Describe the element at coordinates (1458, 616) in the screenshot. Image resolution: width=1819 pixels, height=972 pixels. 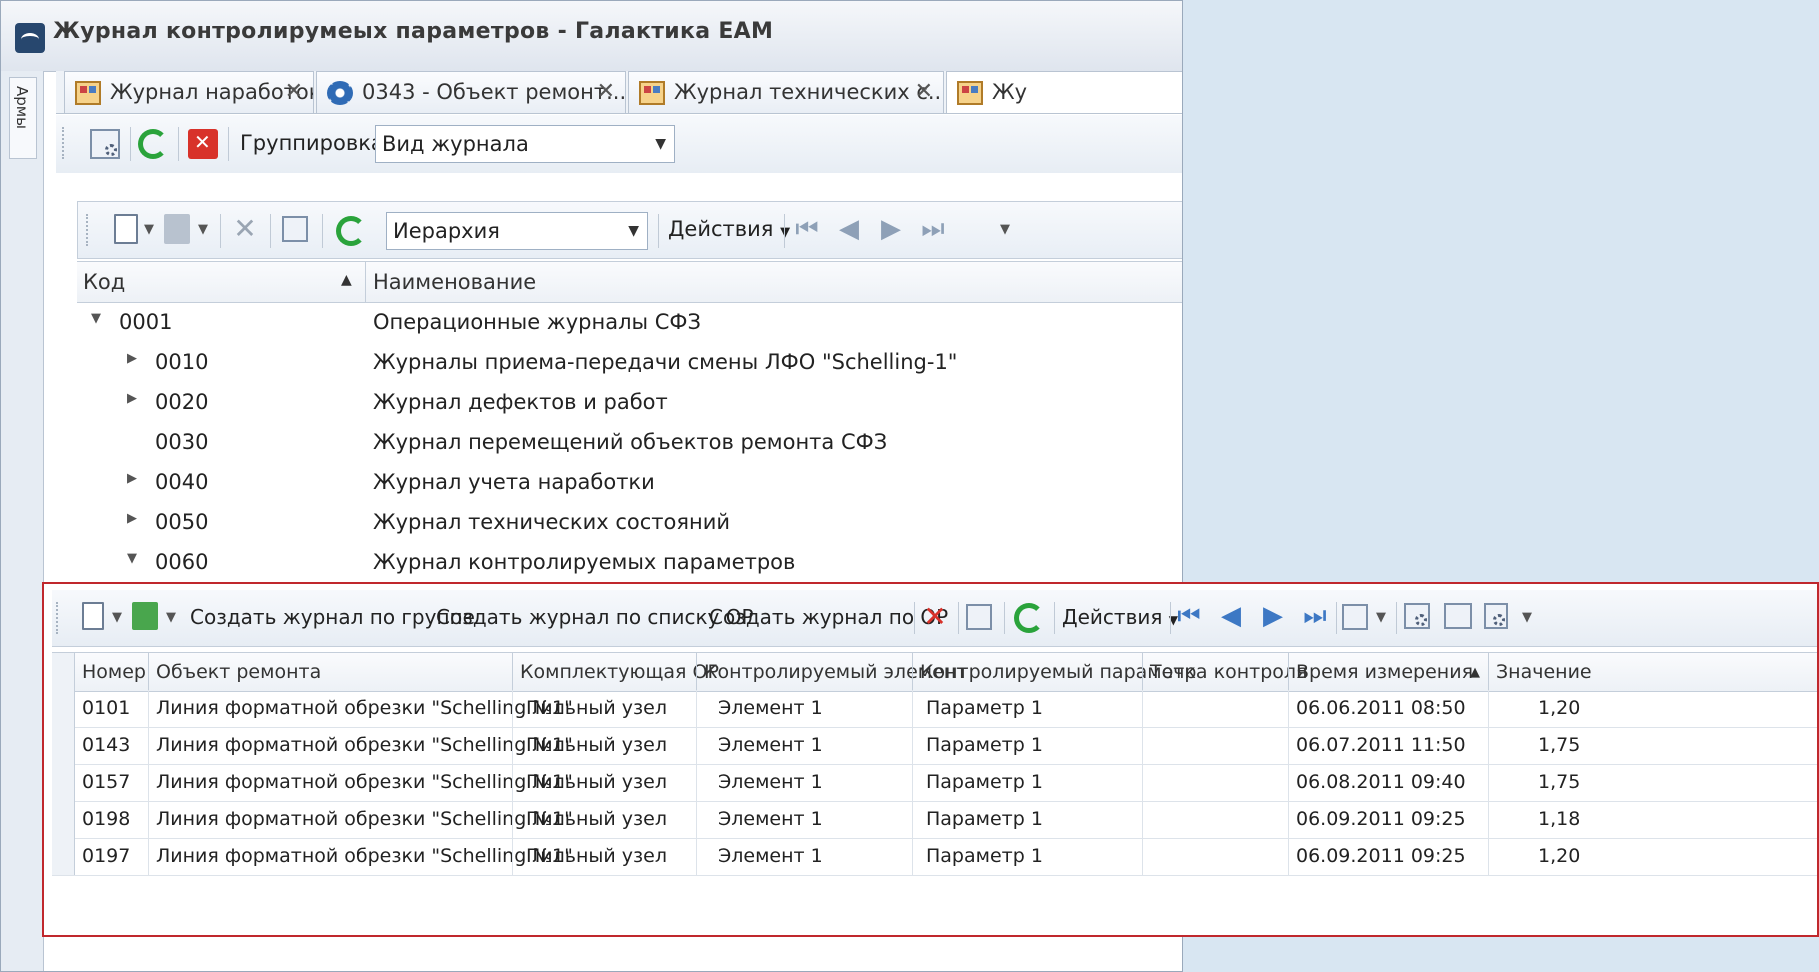
I see `print-icon` at that location.